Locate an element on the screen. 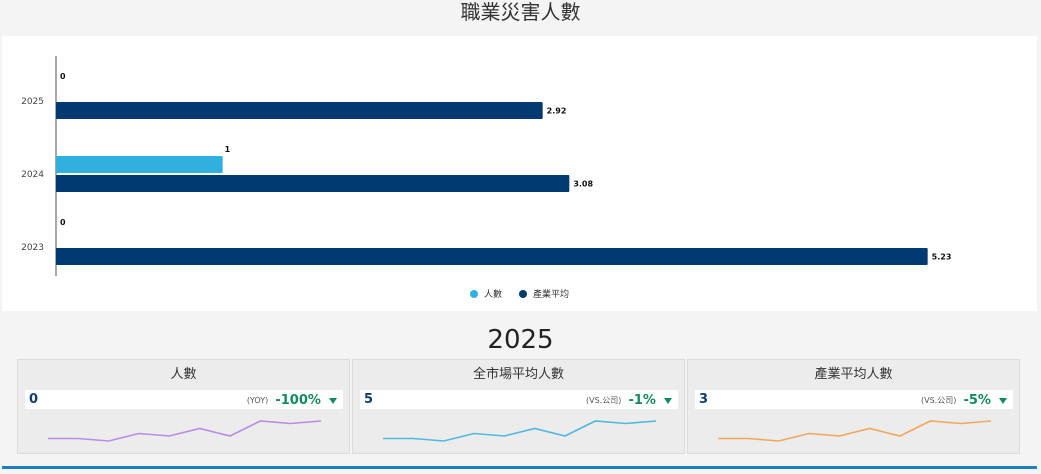  card-compare: (VS.公司) -1% is located at coordinates (629, 400).